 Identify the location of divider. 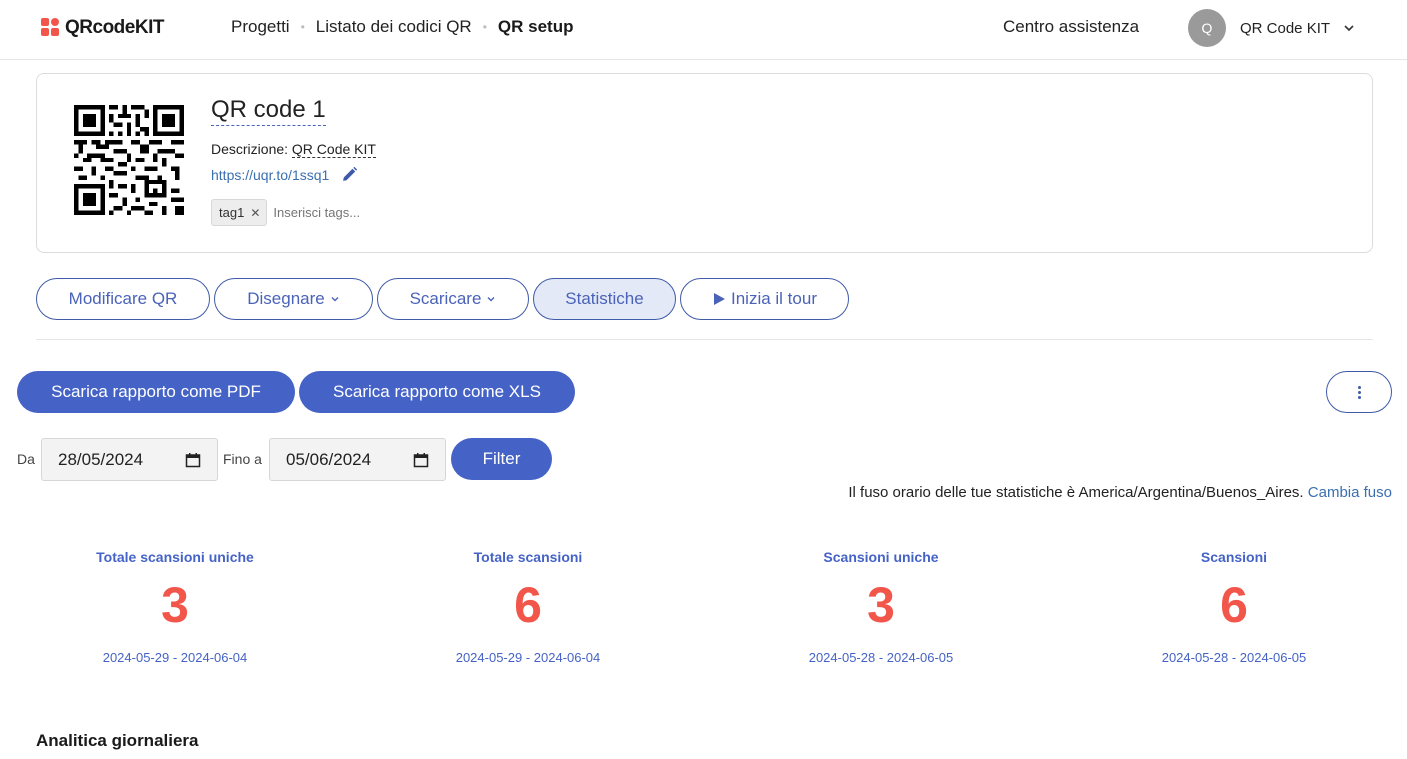
(704, 339).